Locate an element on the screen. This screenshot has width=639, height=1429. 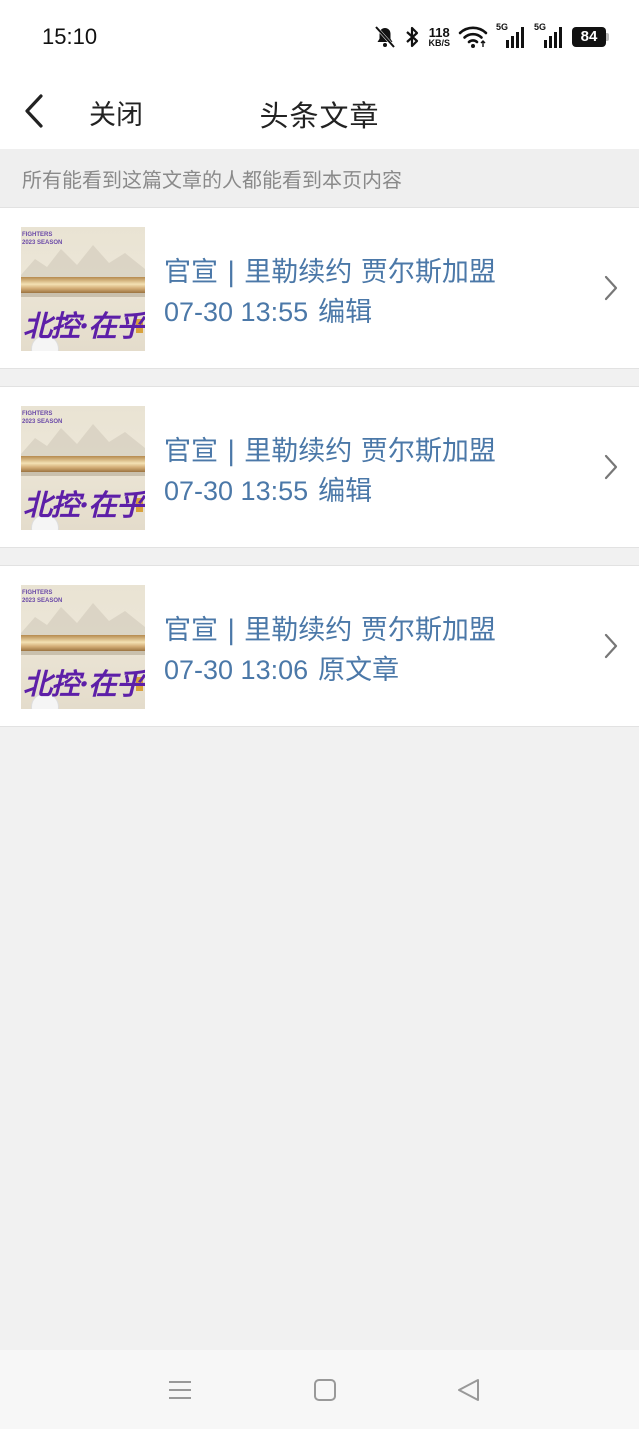
battery-cap is located at coordinates (607, 37).